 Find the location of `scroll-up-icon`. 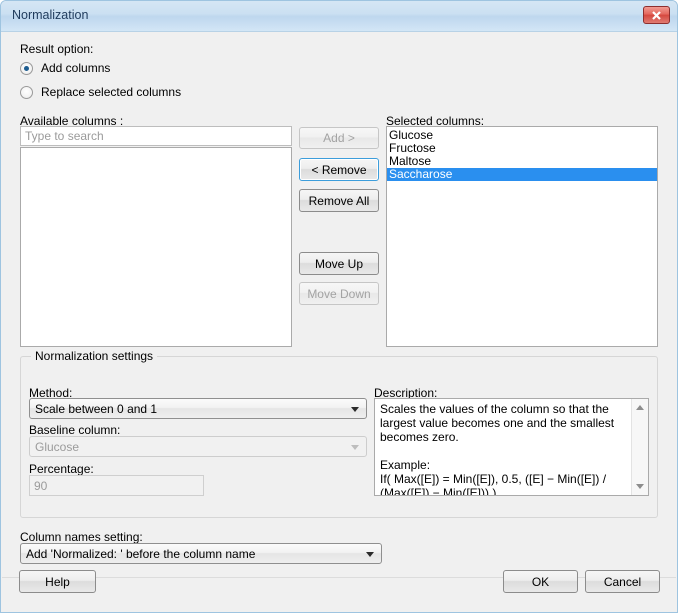

scroll-up-icon is located at coordinates (640, 407).